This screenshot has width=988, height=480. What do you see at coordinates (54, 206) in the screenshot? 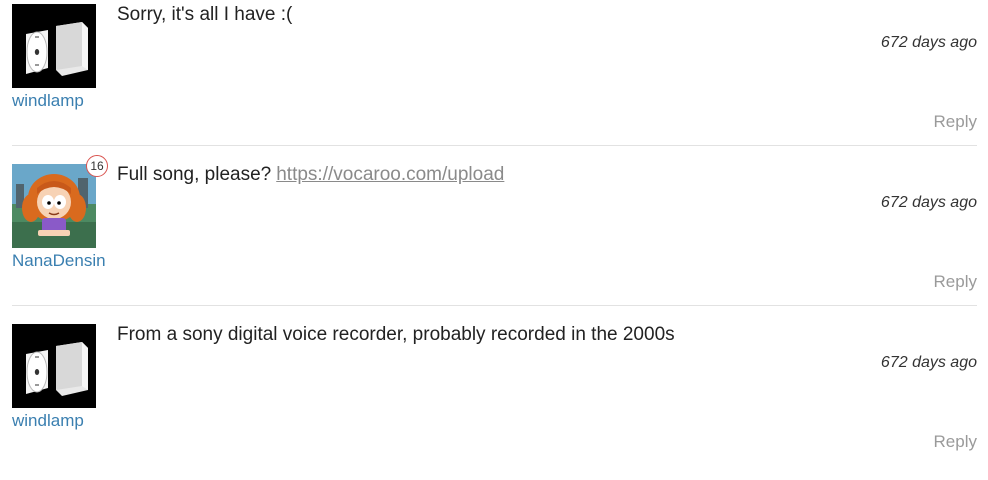
I see `cartoon-character-avatar-icon` at bounding box center [54, 206].